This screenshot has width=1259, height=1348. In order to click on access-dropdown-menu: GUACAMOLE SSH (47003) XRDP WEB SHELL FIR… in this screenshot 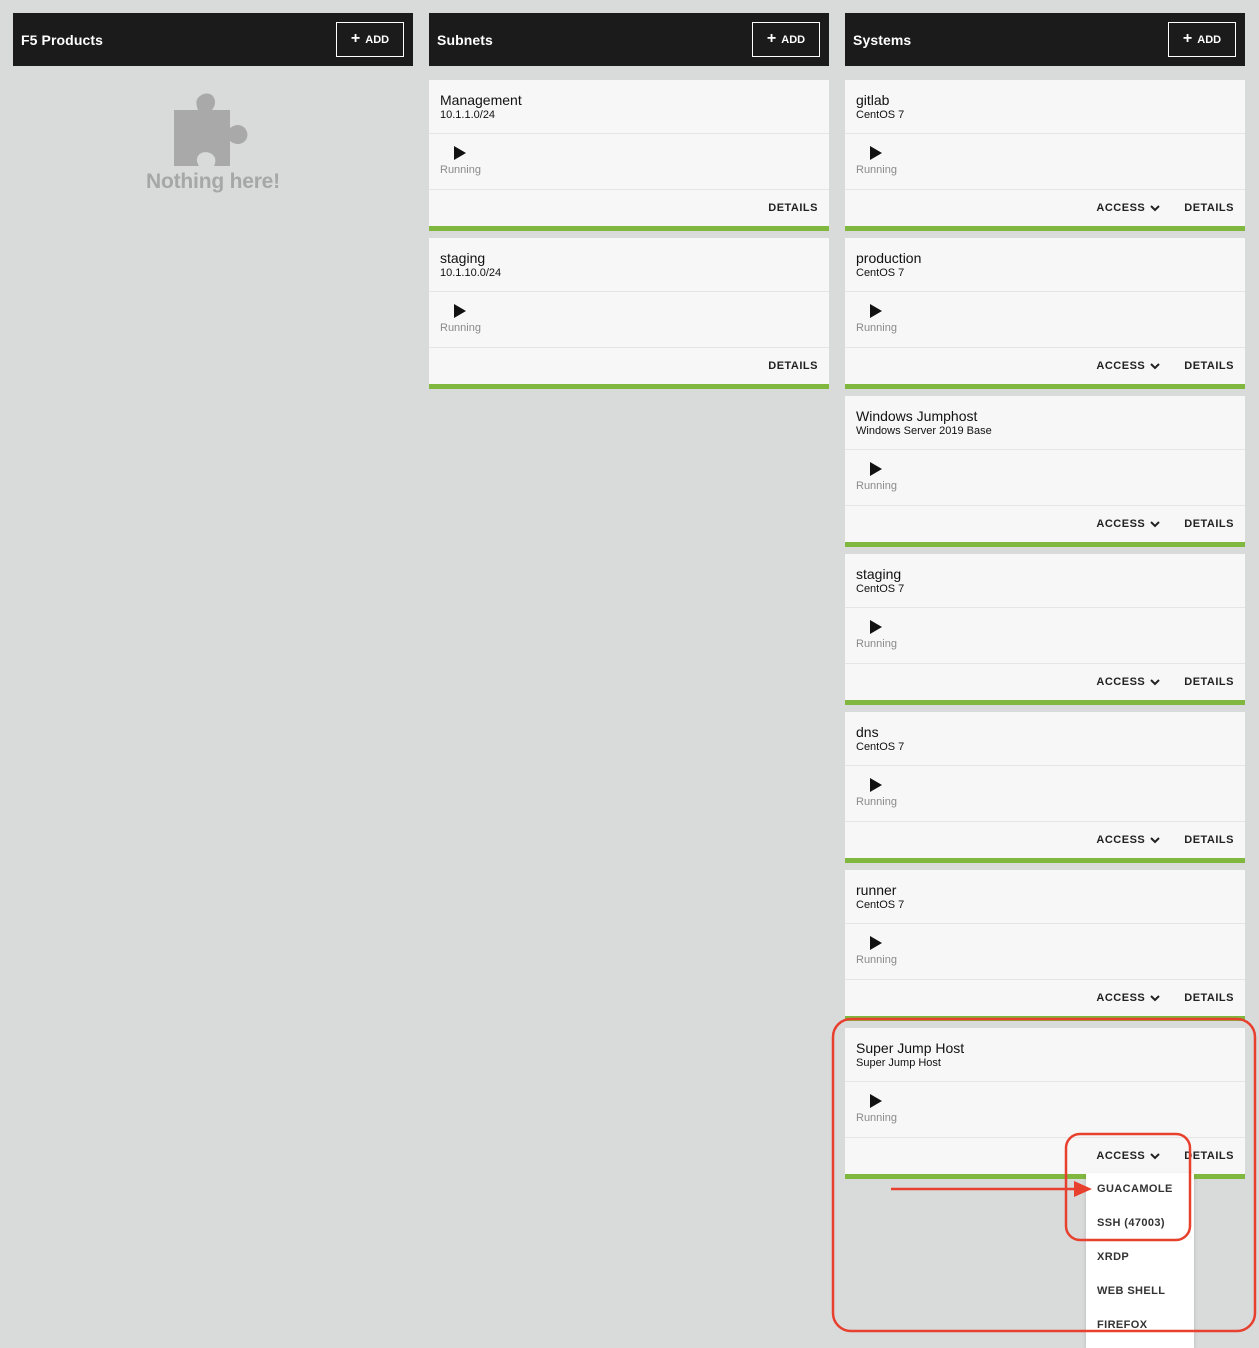, I will do `click(1140, 1260)`.